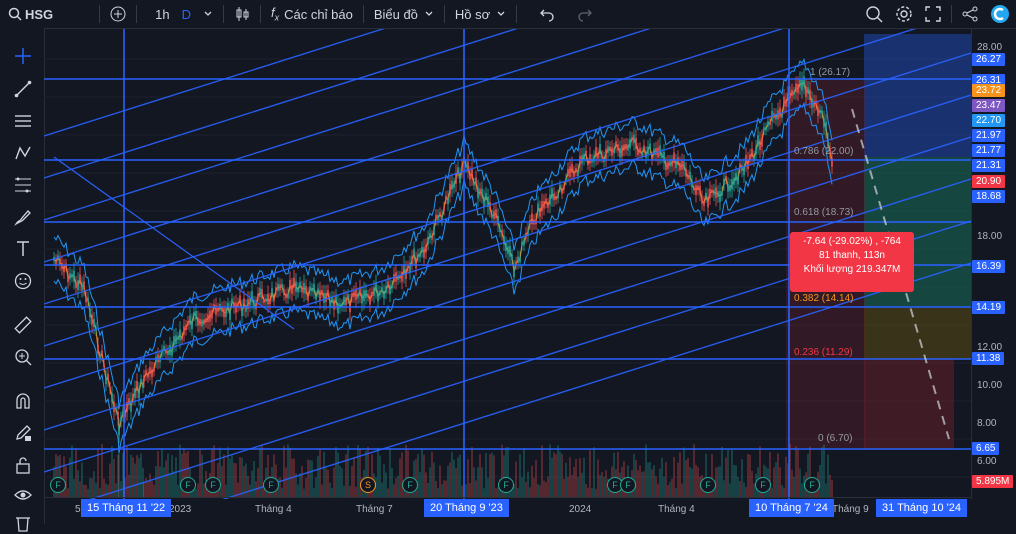 This screenshot has width=1016, height=534. What do you see at coordinates (874, 14) in the screenshot?
I see `quick-search-button` at bounding box center [874, 14].